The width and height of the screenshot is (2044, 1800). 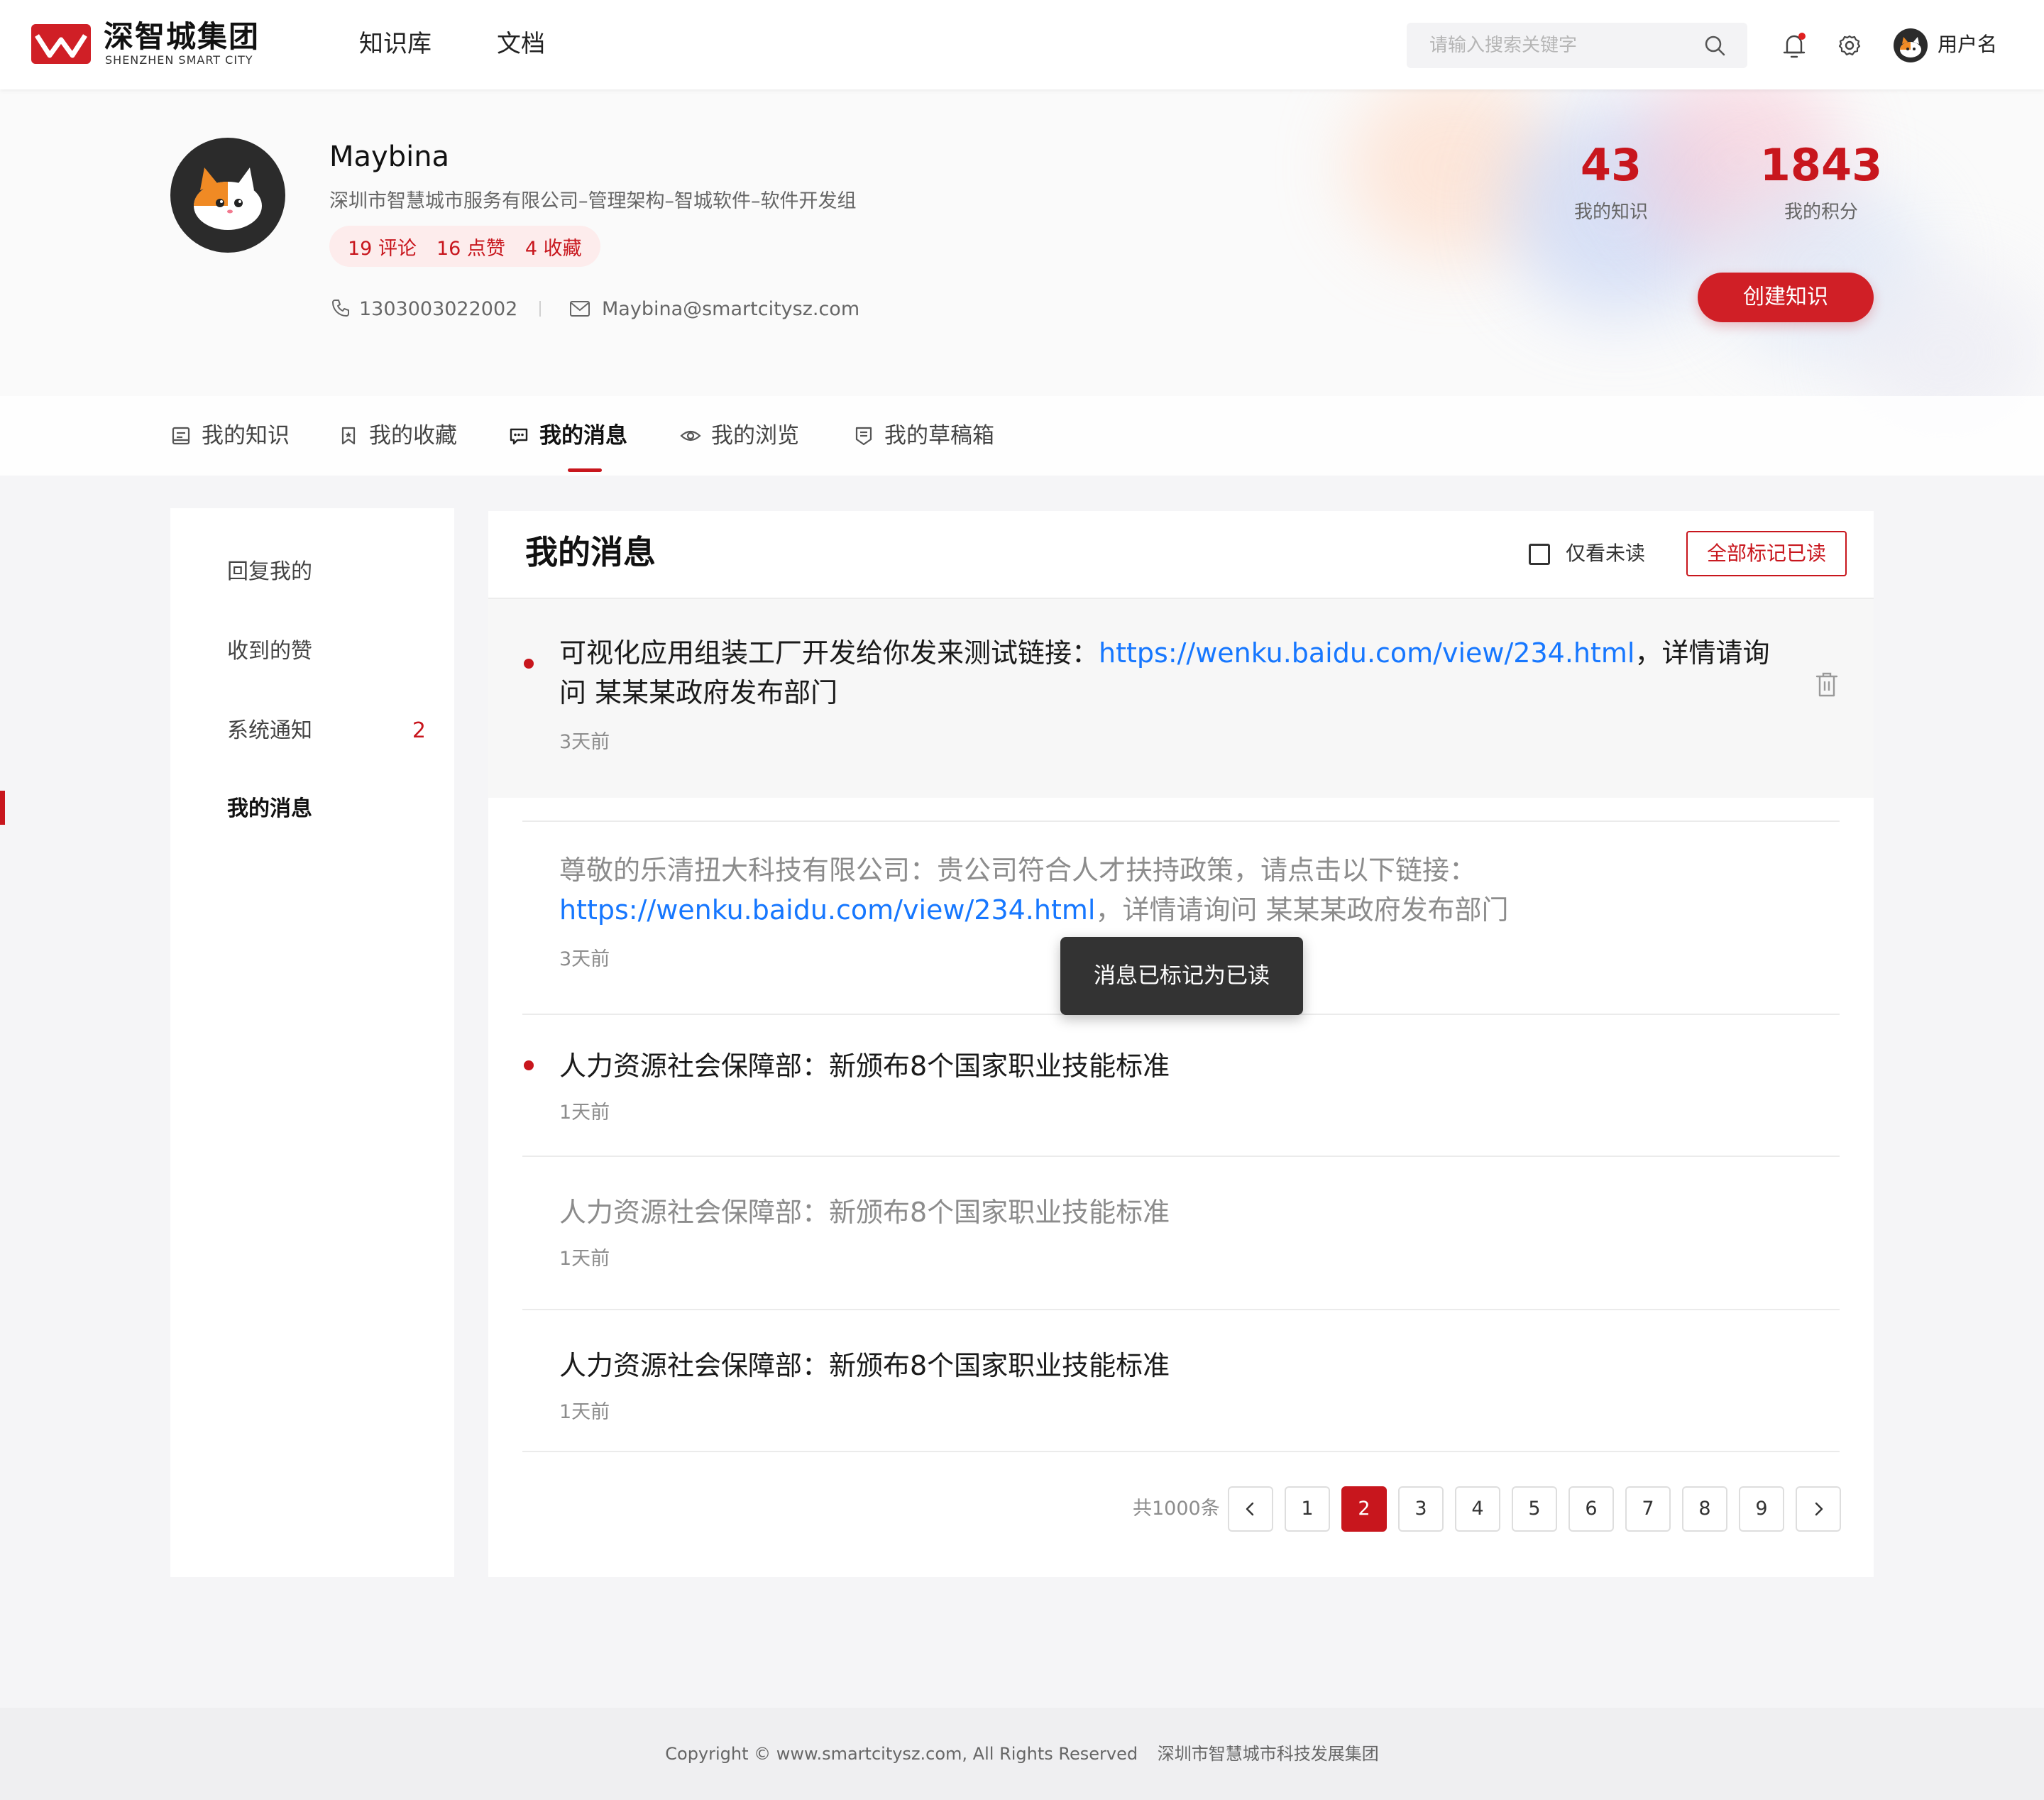 What do you see at coordinates (1534, 1509) in the screenshot?
I see `pagination-page-button: 5` at bounding box center [1534, 1509].